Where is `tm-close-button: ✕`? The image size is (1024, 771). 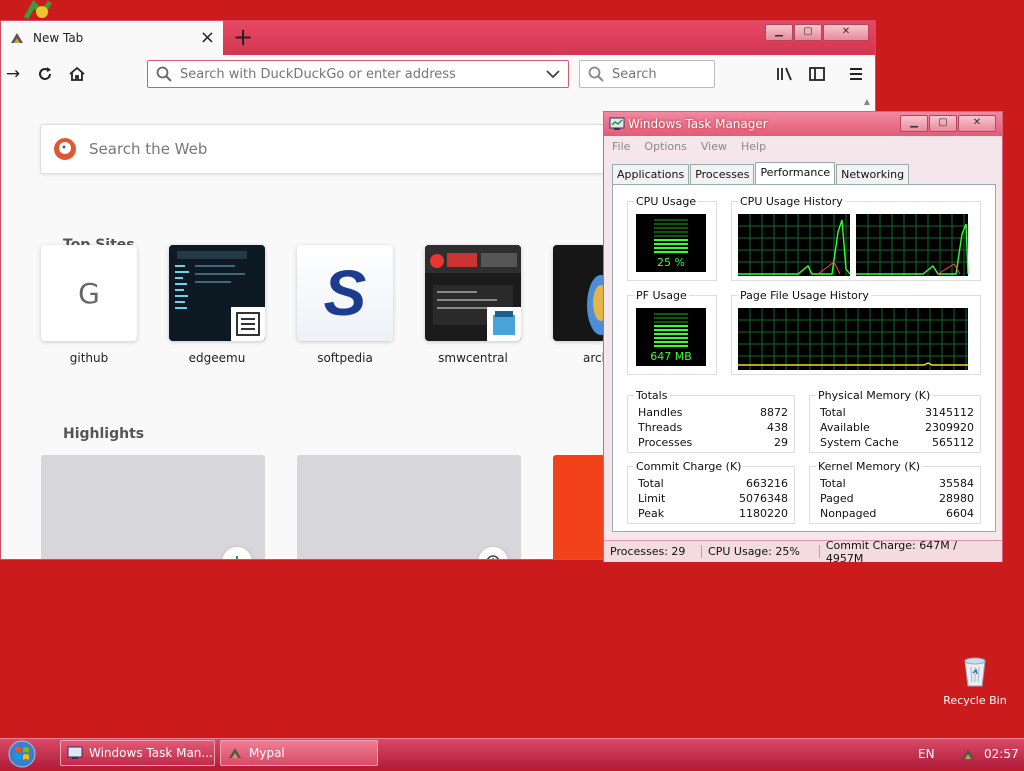
tm-close-button: ✕ is located at coordinates (977, 123).